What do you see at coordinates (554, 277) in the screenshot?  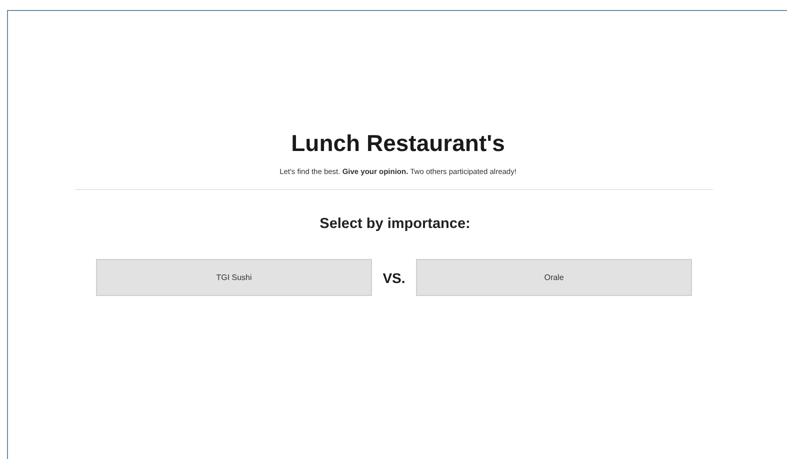 I see `option-button: Orale` at bounding box center [554, 277].